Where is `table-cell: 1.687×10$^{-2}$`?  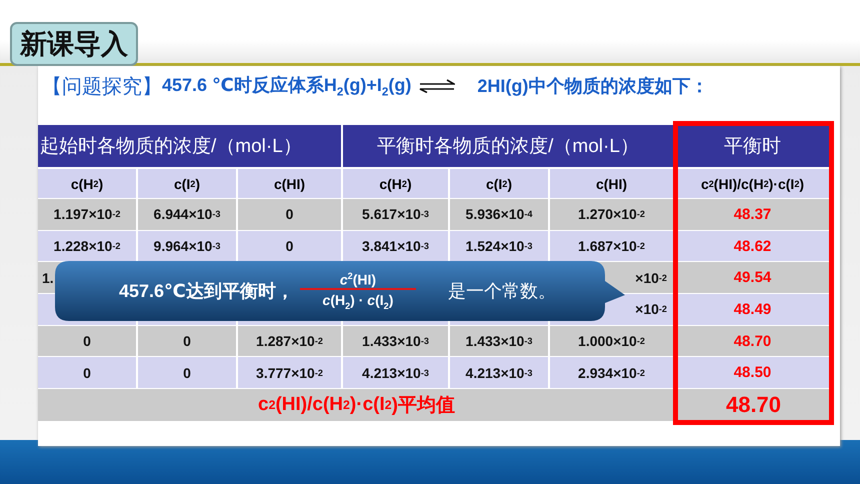
table-cell: 1.687×10$^{-2}$ is located at coordinates (612, 246).